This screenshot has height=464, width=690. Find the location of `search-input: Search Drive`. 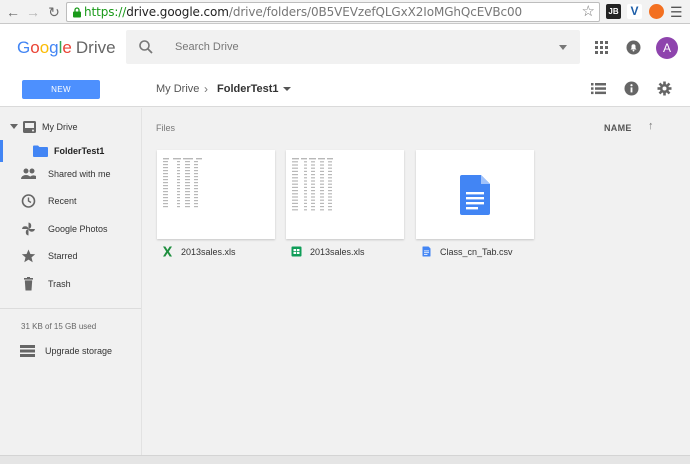

search-input: Search Drive is located at coordinates (207, 47).